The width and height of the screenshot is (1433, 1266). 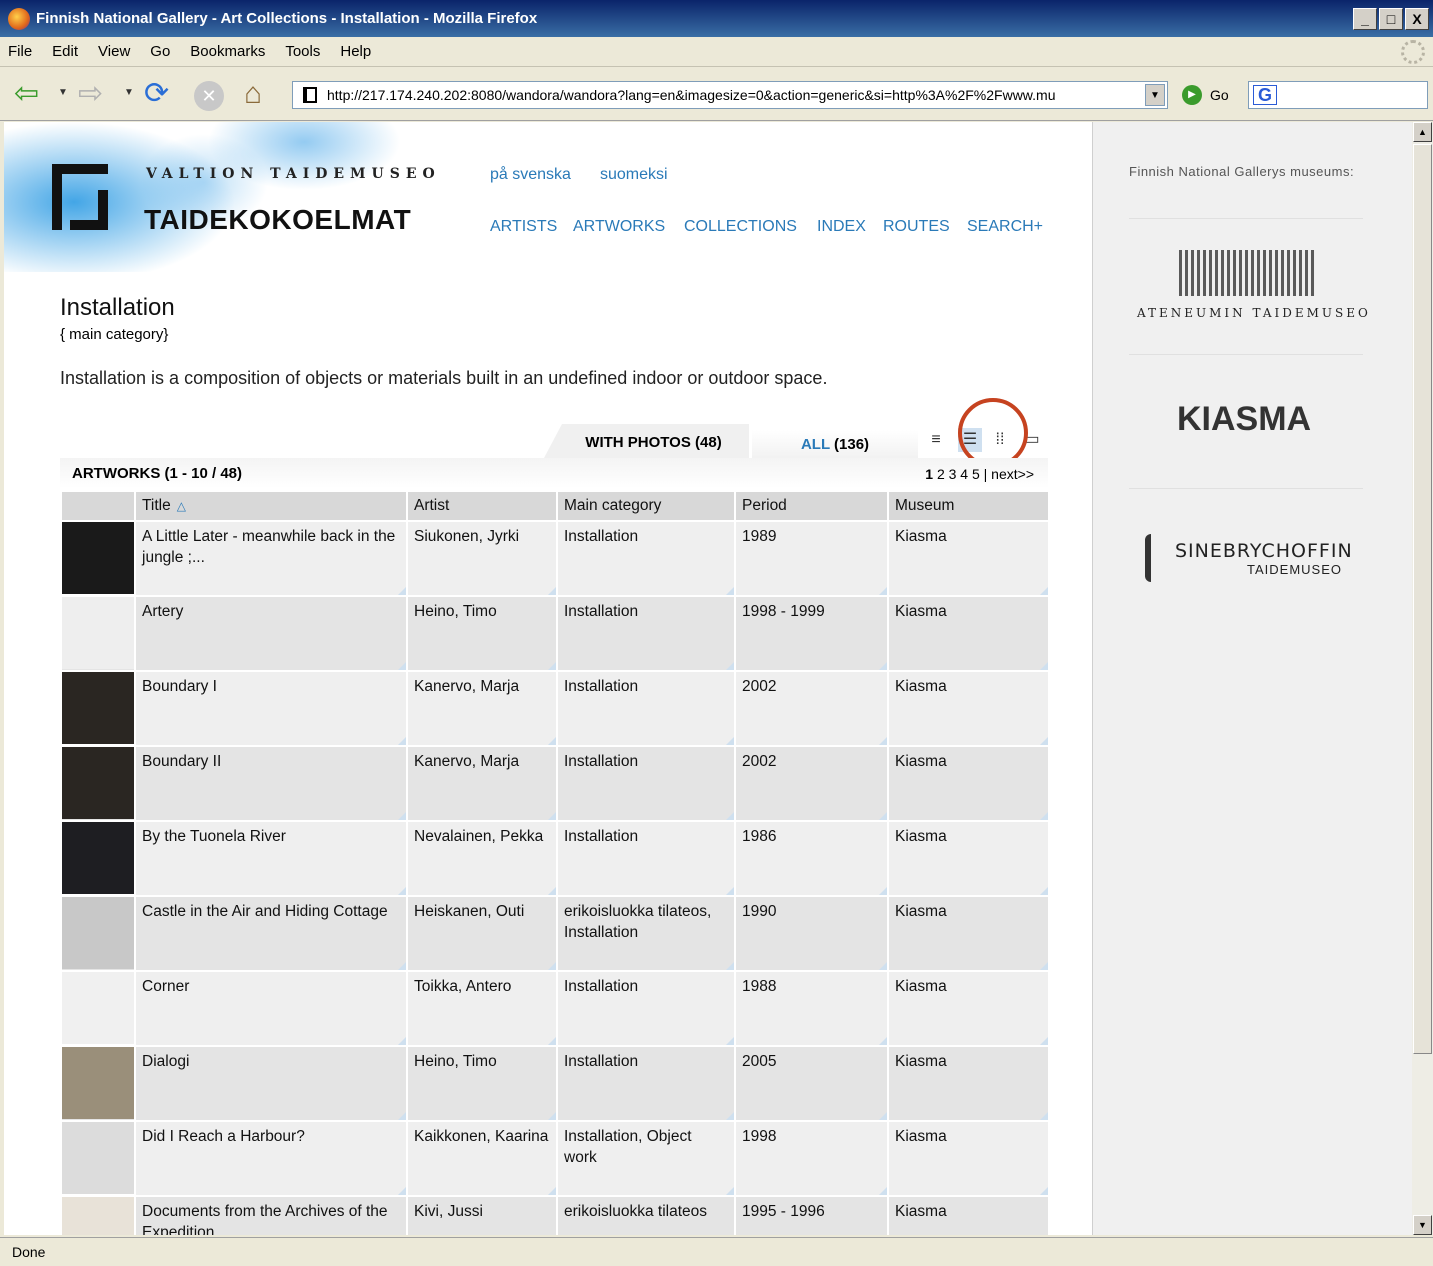 I want to click on artist-cell: Toikka, Antero, so click(x=482, y=1008).